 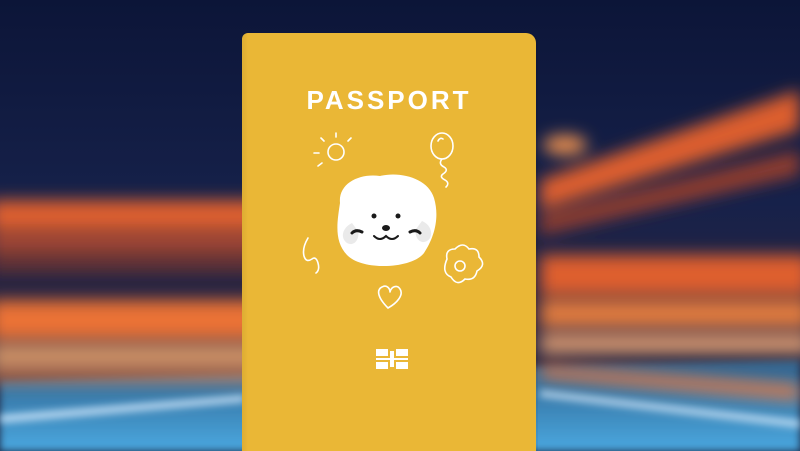 I want to click on balloon-icon, so click(x=442, y=160).